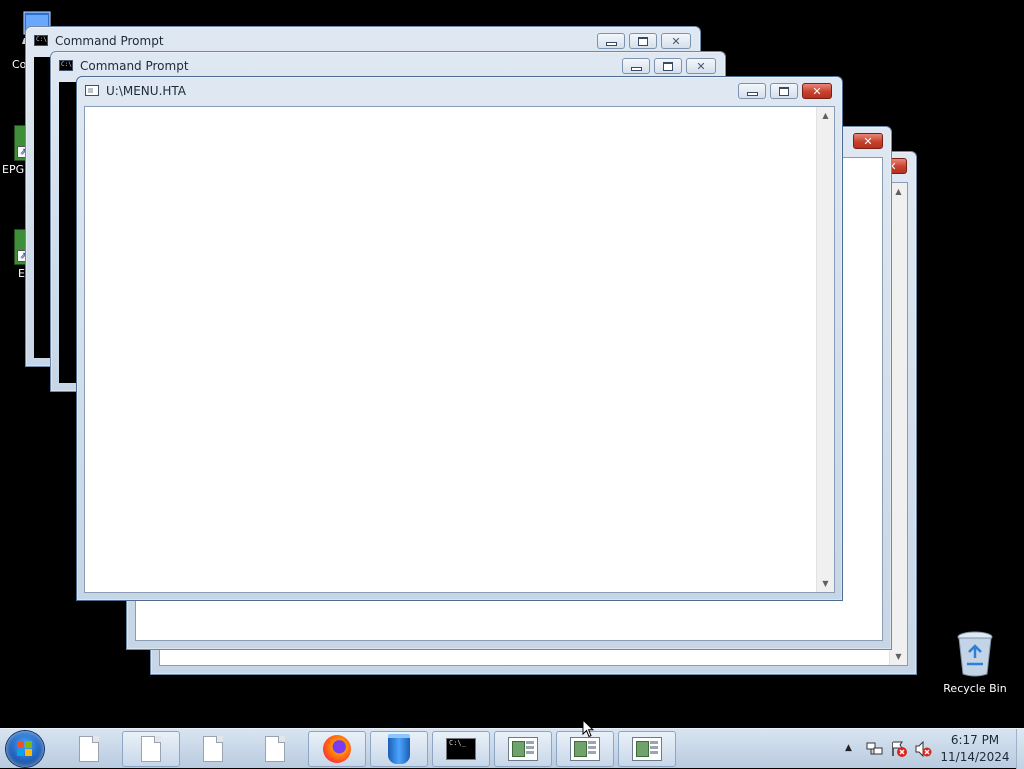  I want to click on clock-date: 11/14/2024, so click(975, 757).